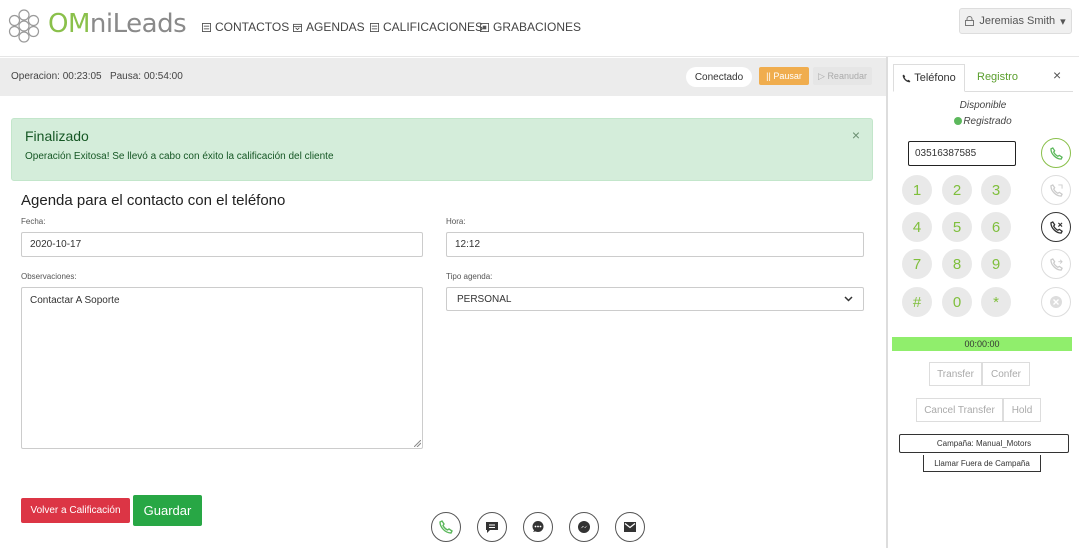 The image size is (1079, 548). Describe the element at coordinates (962, 153) in the screenshot. I see `phone-number-input: 03516387585` at that location.